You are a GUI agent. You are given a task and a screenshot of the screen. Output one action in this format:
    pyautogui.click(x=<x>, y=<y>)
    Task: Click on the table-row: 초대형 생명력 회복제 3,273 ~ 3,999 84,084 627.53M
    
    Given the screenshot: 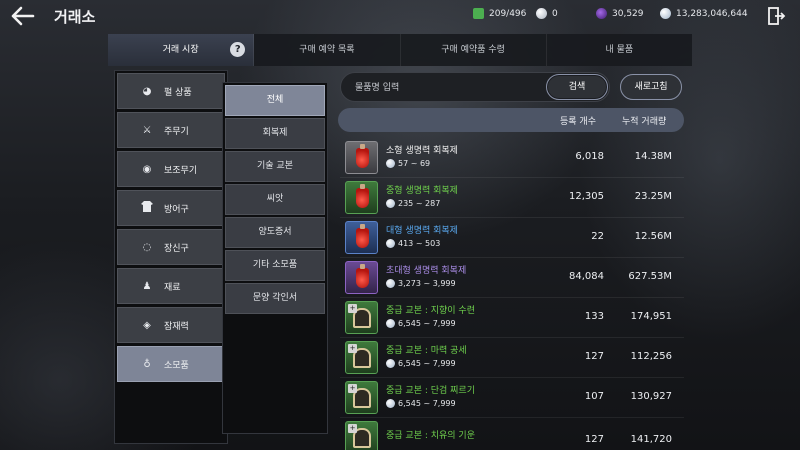 What is the action you would take?
    pyautogui.click(x=512, y=278)
    